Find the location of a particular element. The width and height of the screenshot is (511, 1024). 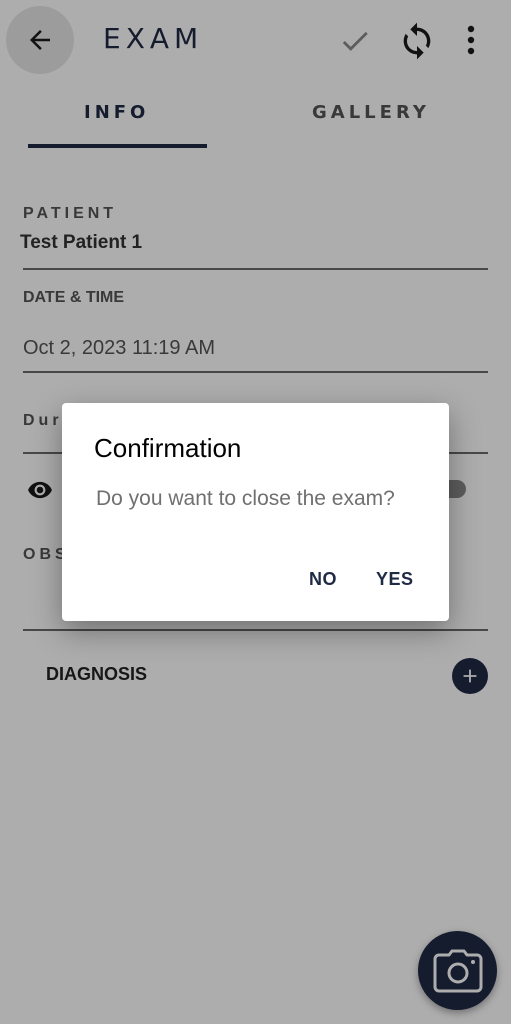

dialog-message: Do you want to close the exam? is located at coordinates (245, 498).